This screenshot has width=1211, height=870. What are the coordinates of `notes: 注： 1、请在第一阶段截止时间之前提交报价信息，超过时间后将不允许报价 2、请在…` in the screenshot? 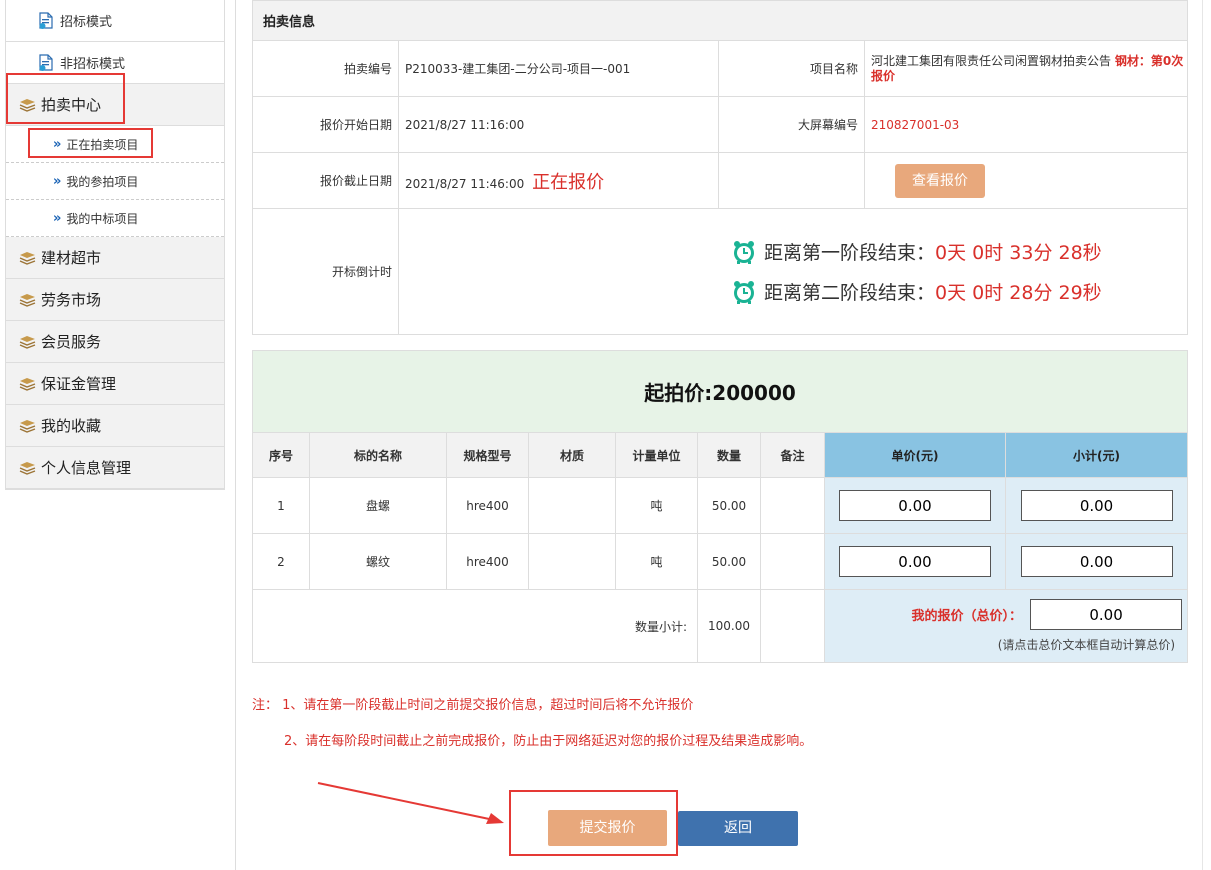 It's located at (532, 721).